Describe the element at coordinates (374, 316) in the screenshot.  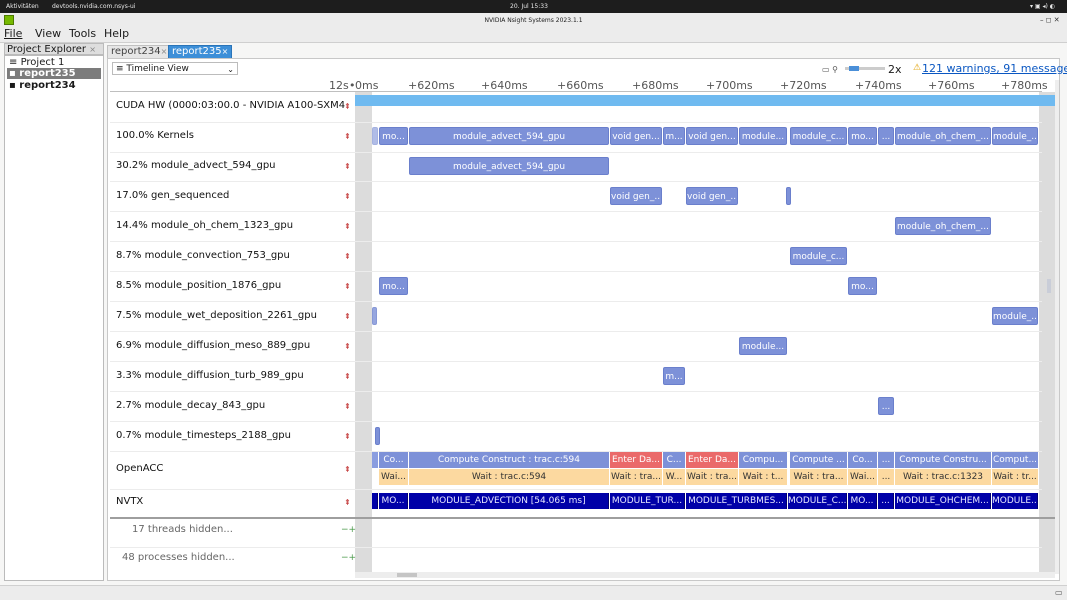
I see `wet-deposition-kernel-block` at that location.